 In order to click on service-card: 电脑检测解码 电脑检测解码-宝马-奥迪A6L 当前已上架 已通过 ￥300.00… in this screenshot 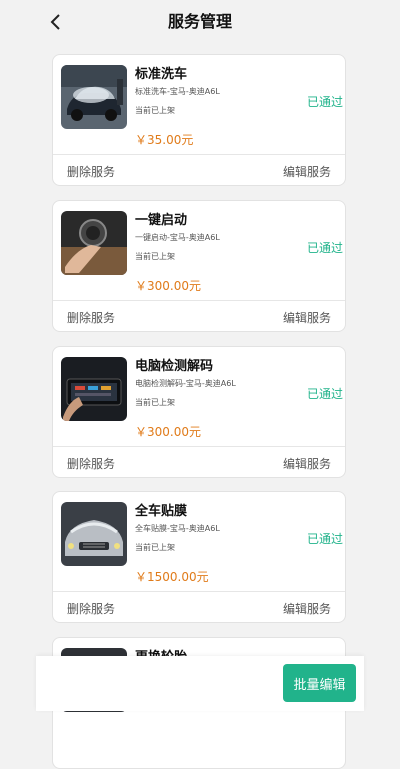, I will do `click(199, 412)`.